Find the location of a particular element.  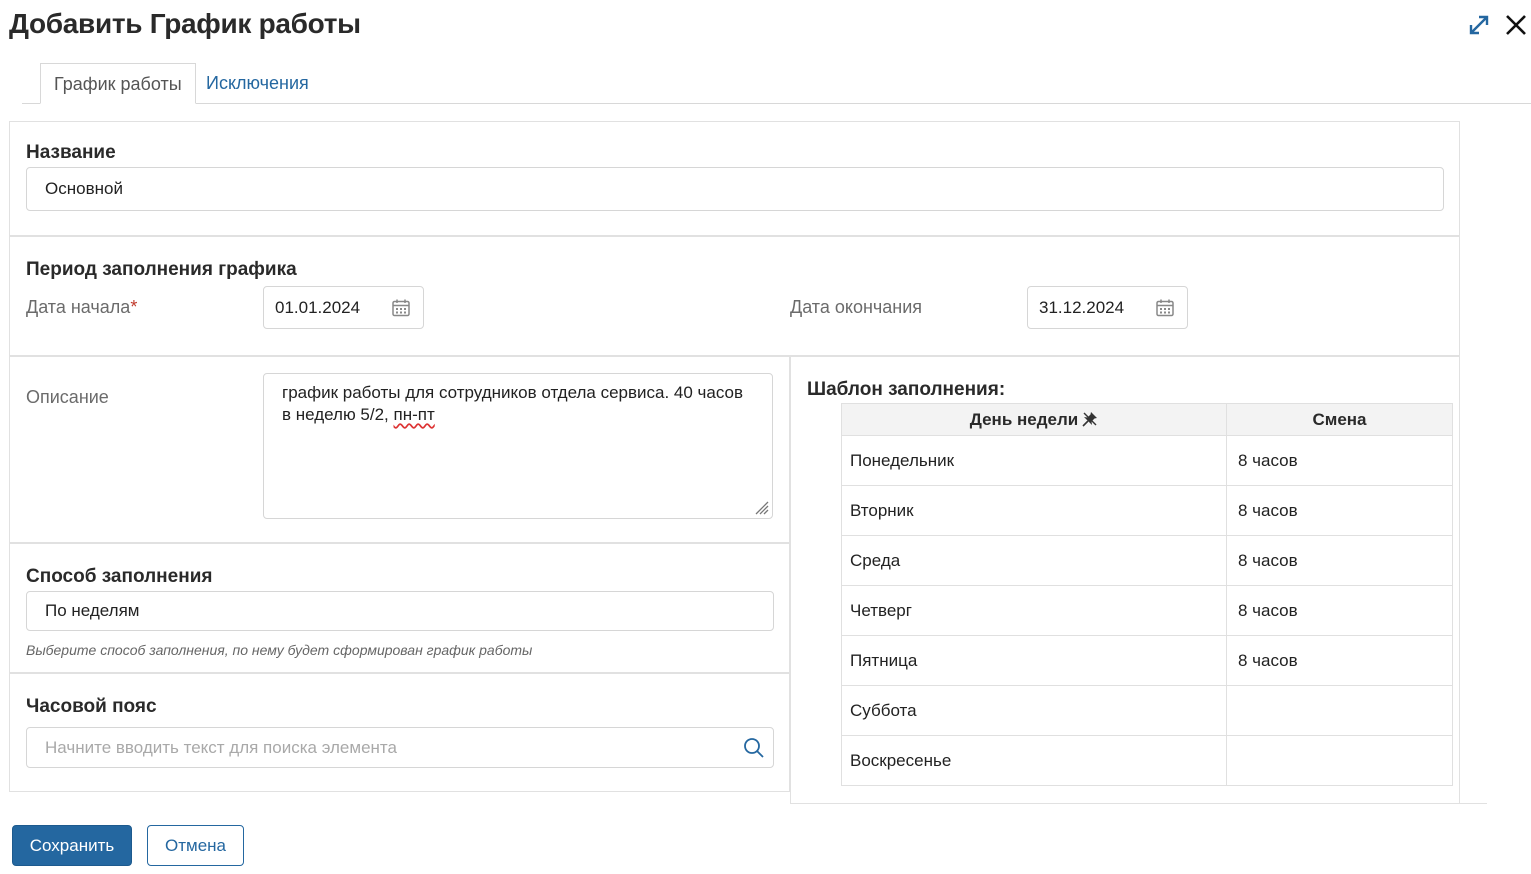

start-date-value: 01.01.2024 is located at coordinates (318, 307).